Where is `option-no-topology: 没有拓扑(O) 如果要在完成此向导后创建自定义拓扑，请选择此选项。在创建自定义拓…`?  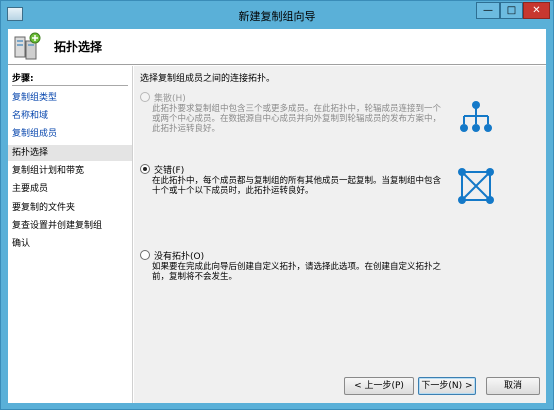
option-no-topology: 没有拓扑(O) 如果要在完成此向导后创建自定义拓扑，请选择此选项。在创建自定义拓… is located at coordinates (295, 272).